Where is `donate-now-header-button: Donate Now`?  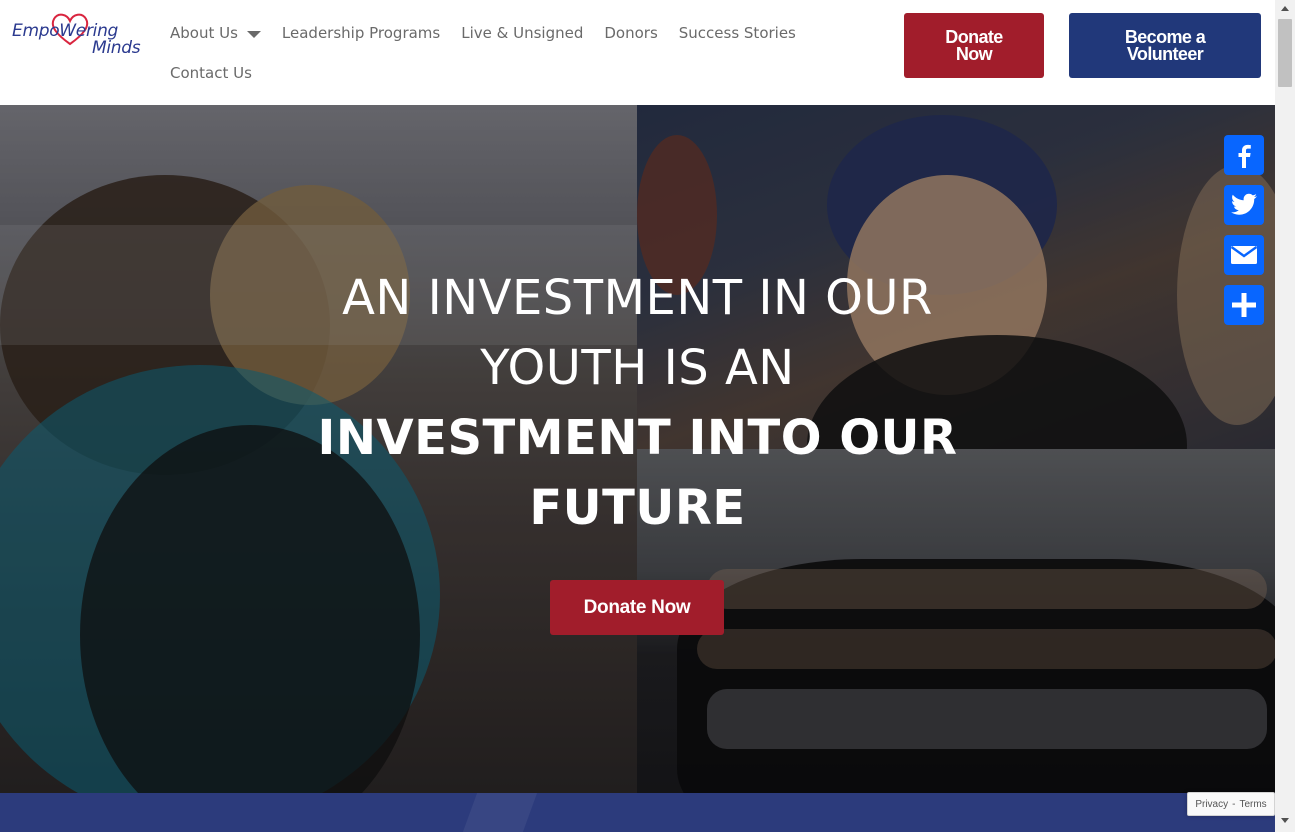
donate-now-header-button: Donate Now is located at coordinates (974, 45).